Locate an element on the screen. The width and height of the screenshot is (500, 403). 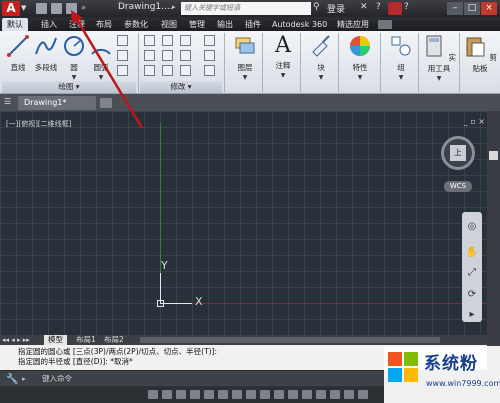
annotation-arrow is located at coordinates (107, 69).